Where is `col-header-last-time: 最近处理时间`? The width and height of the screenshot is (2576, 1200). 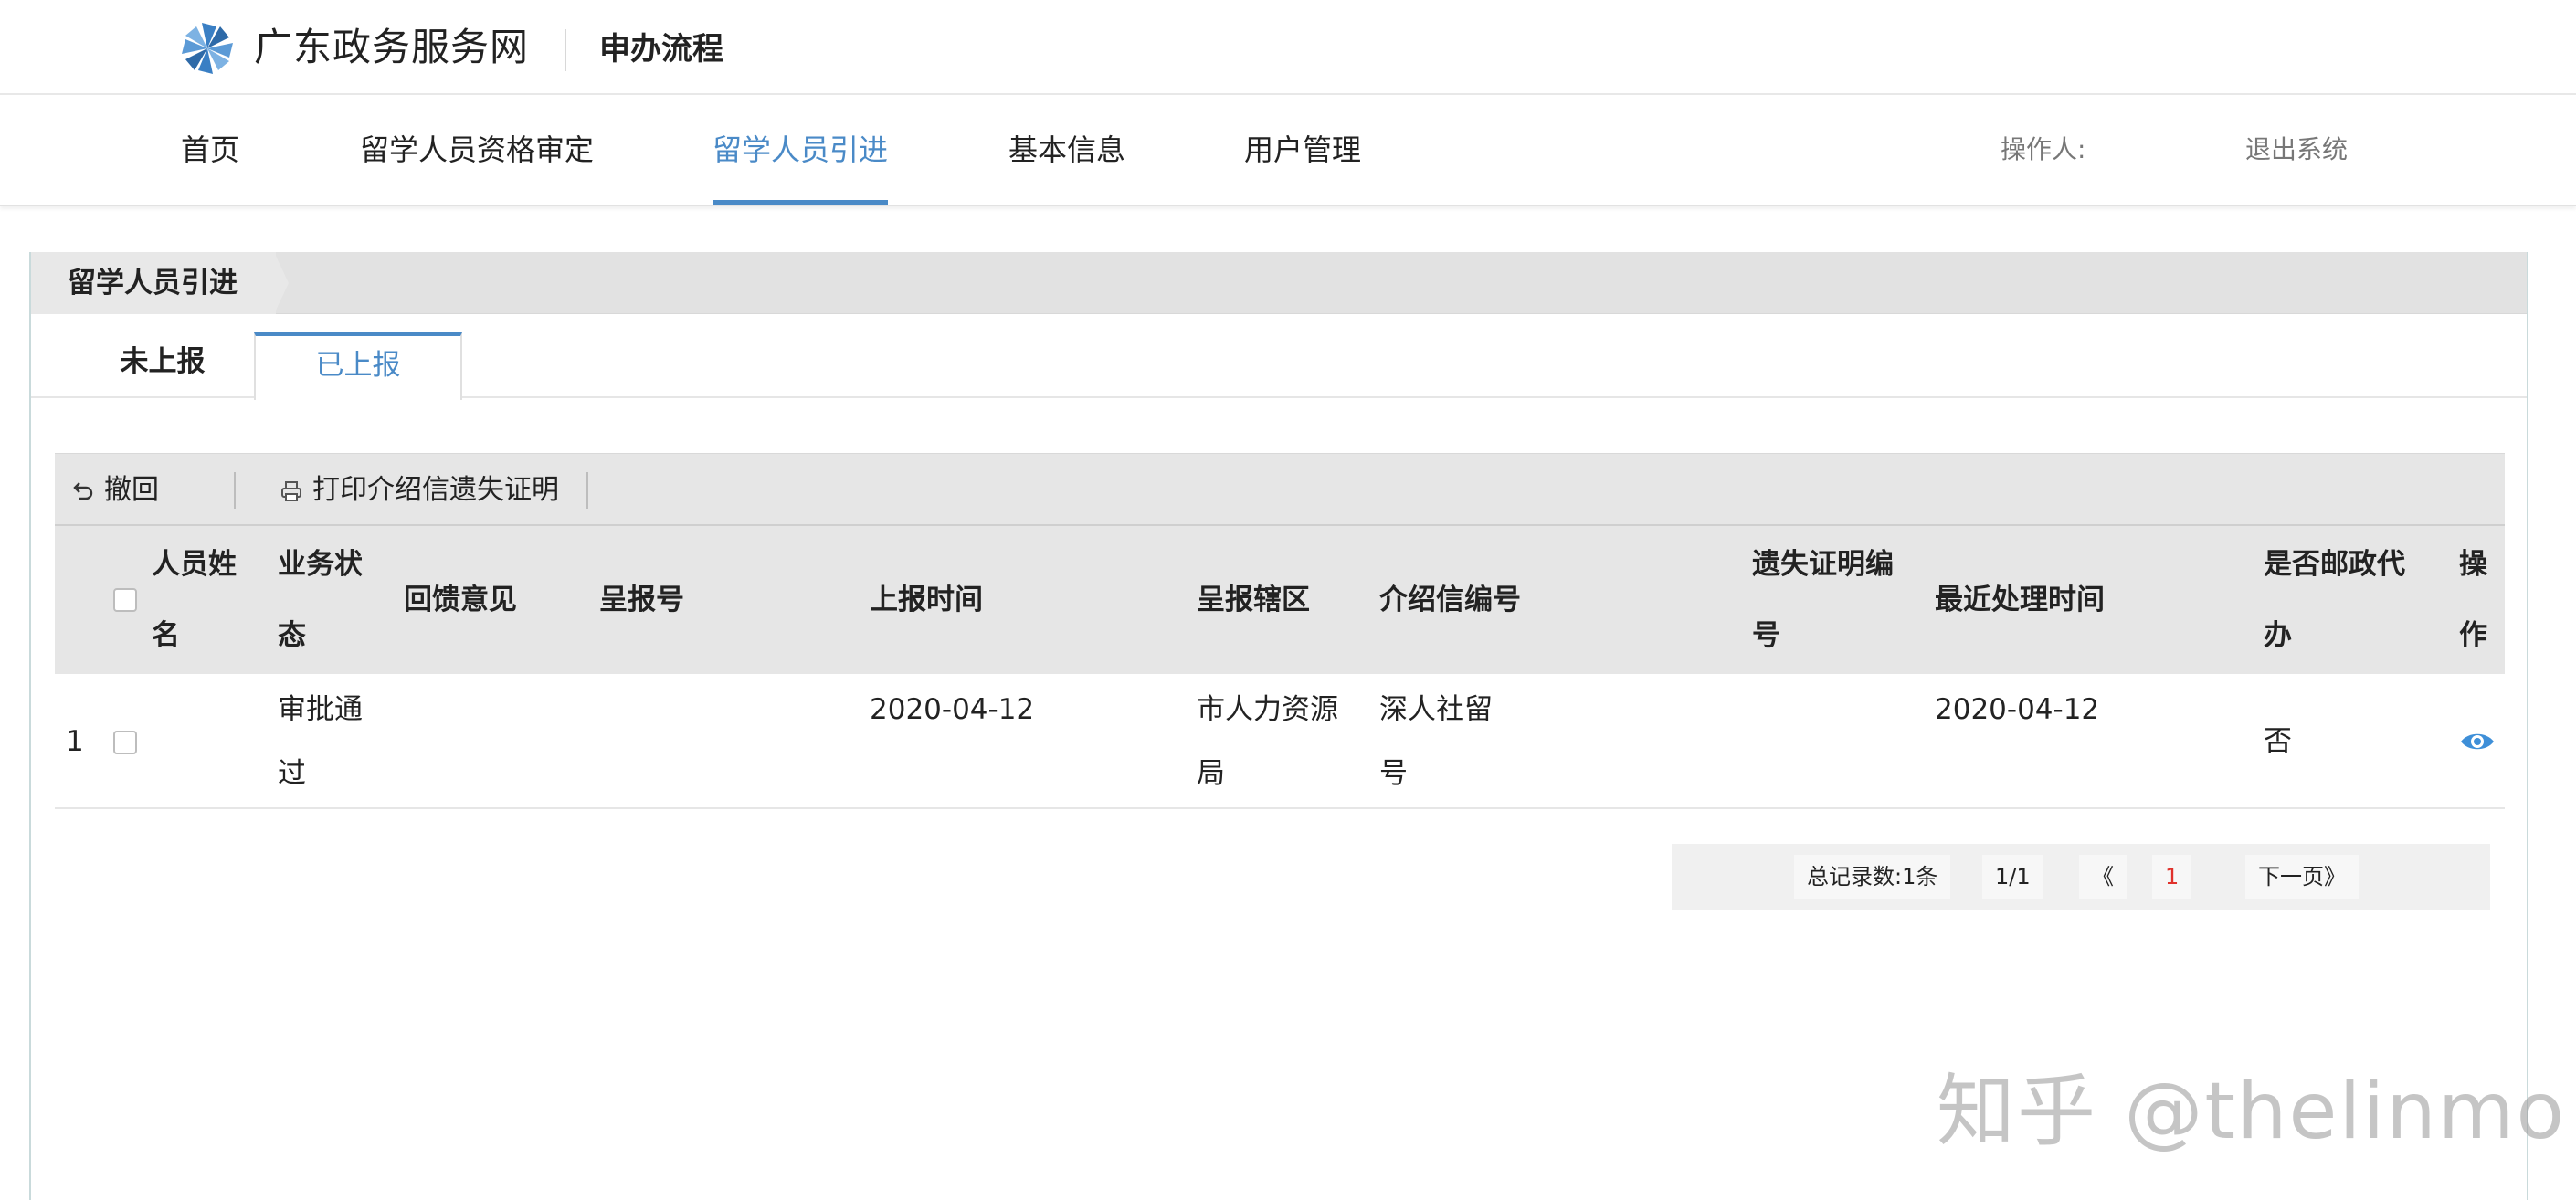
col-header-last-time: 最近处理时间 is located at coordinates (2020, 600).